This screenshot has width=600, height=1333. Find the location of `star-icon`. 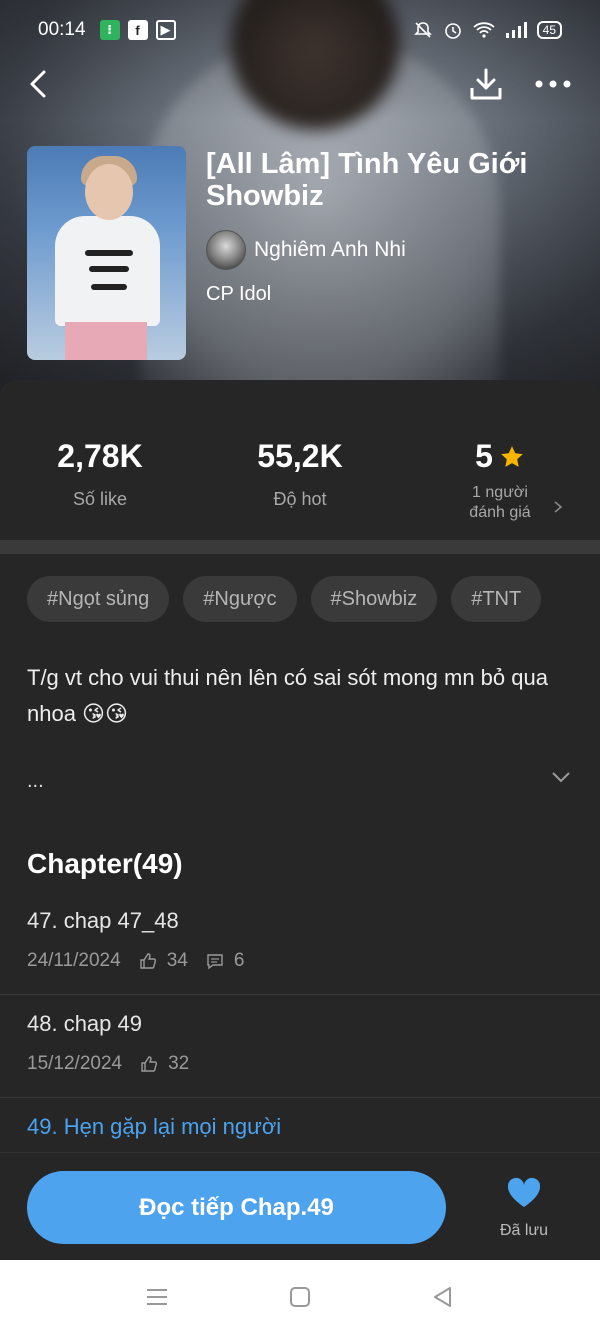

star-icon is located at coordinates (512, 456).